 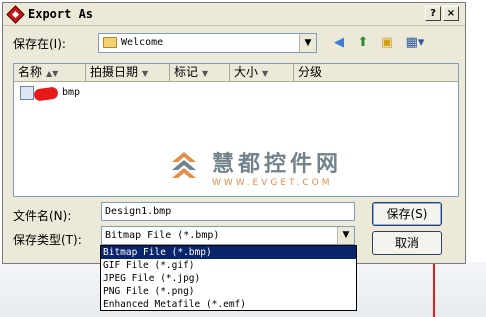 What do you see at coordinates (234, 14) in the screenshot?
I see `title-bar: Export As ? ×` at bounding box center [234, 14].